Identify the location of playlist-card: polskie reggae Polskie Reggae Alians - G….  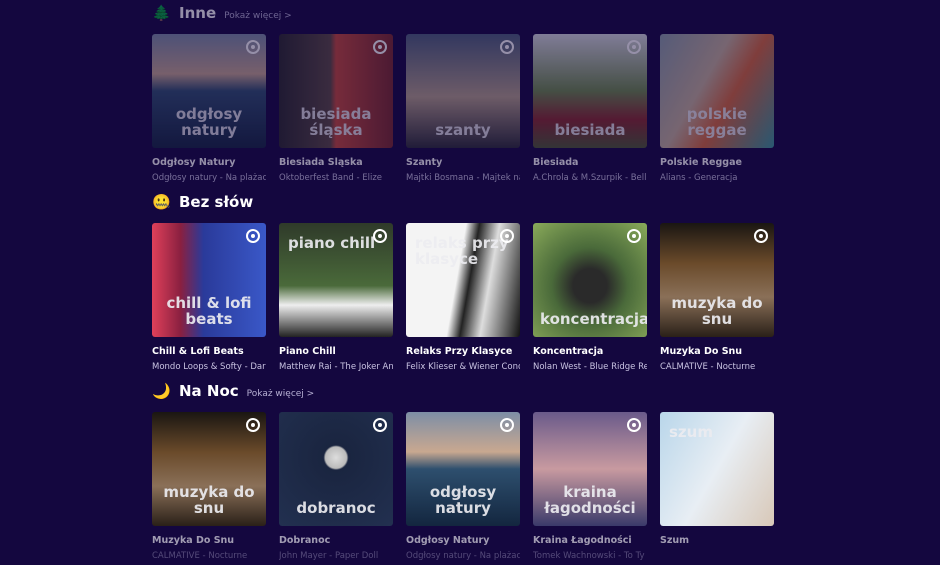
(717, 108).